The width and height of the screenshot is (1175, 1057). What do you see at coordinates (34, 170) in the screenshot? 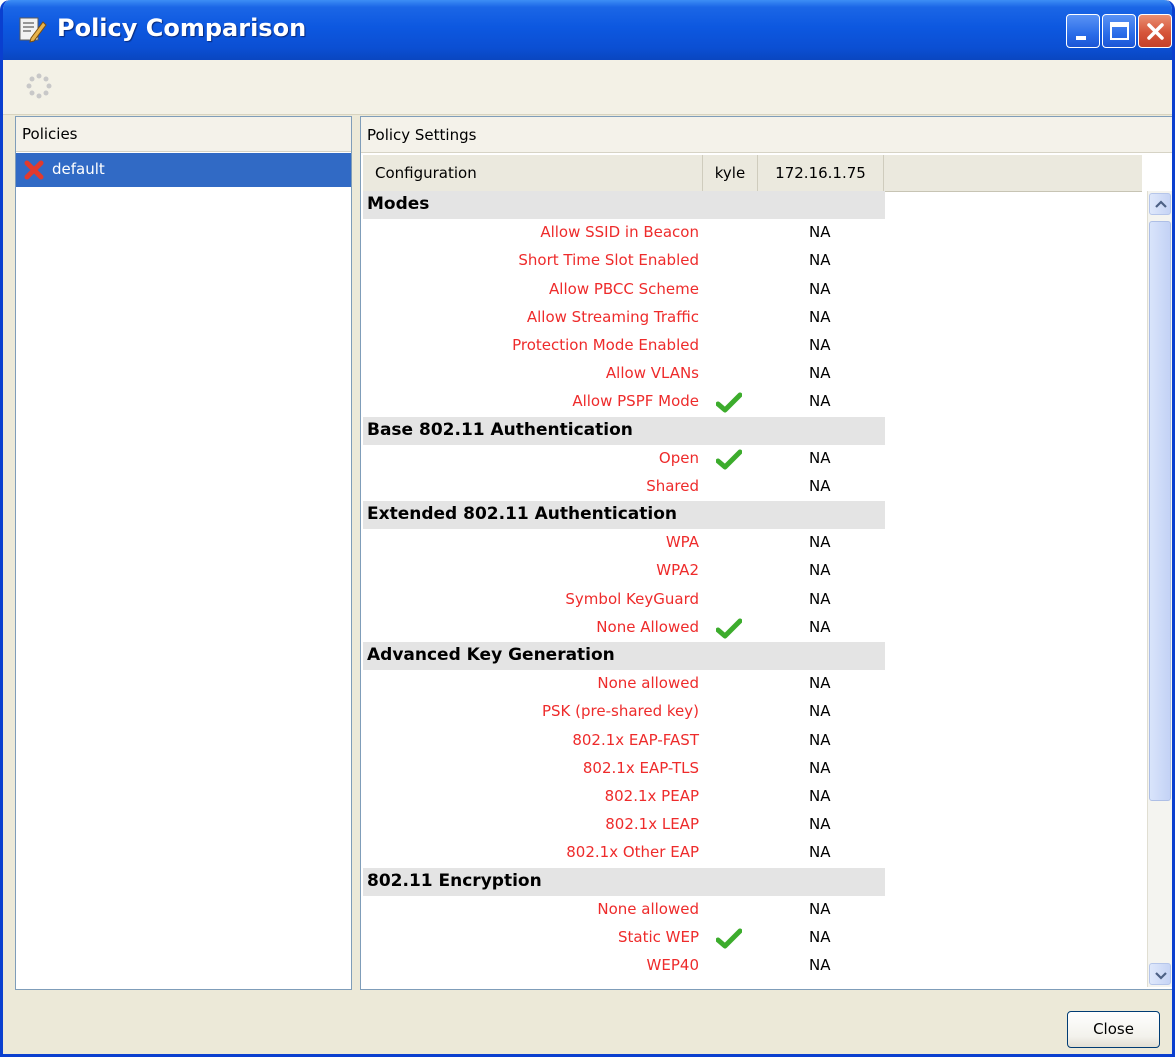
I see `red-x-icon` at bounding box center [34, 170].